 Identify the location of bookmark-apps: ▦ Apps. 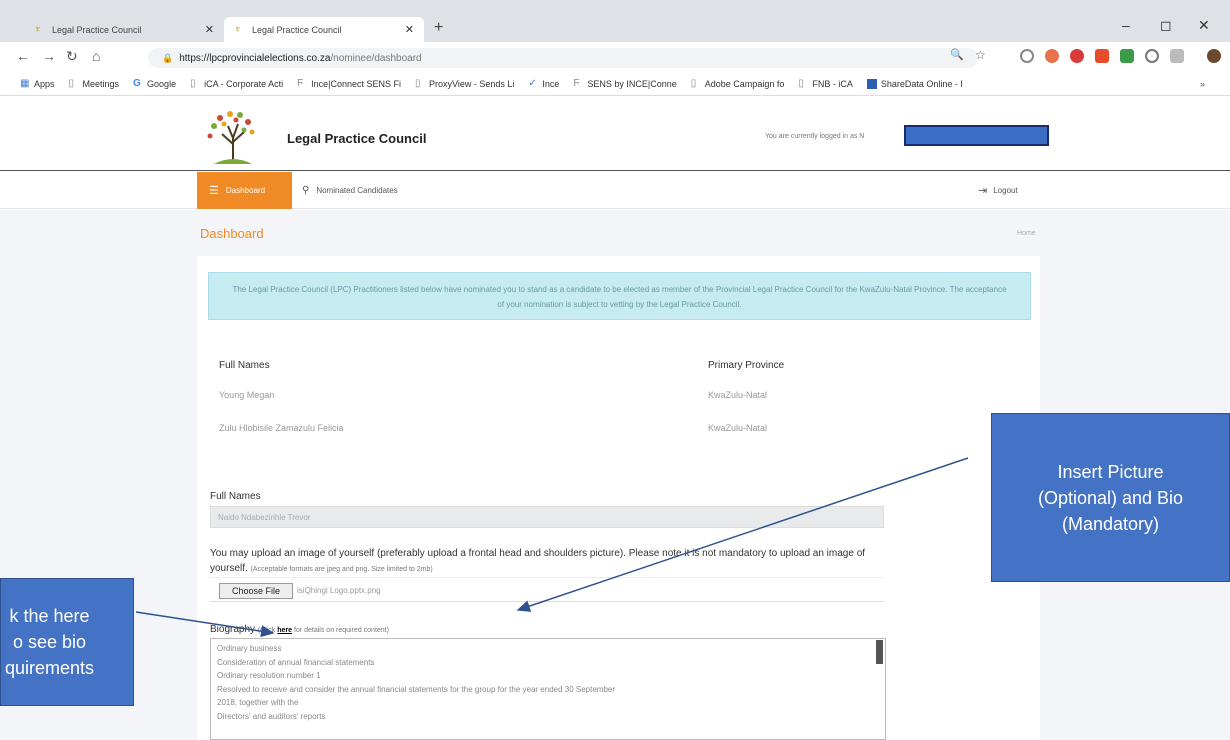
(37, 83).